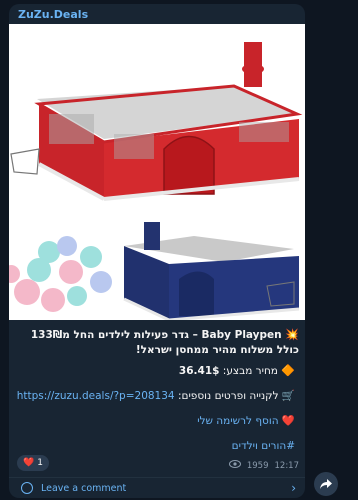 The height and width of the screenshot is (500, 358). I want to click on price-label: מחיר מבצע:, so click(250, 371).